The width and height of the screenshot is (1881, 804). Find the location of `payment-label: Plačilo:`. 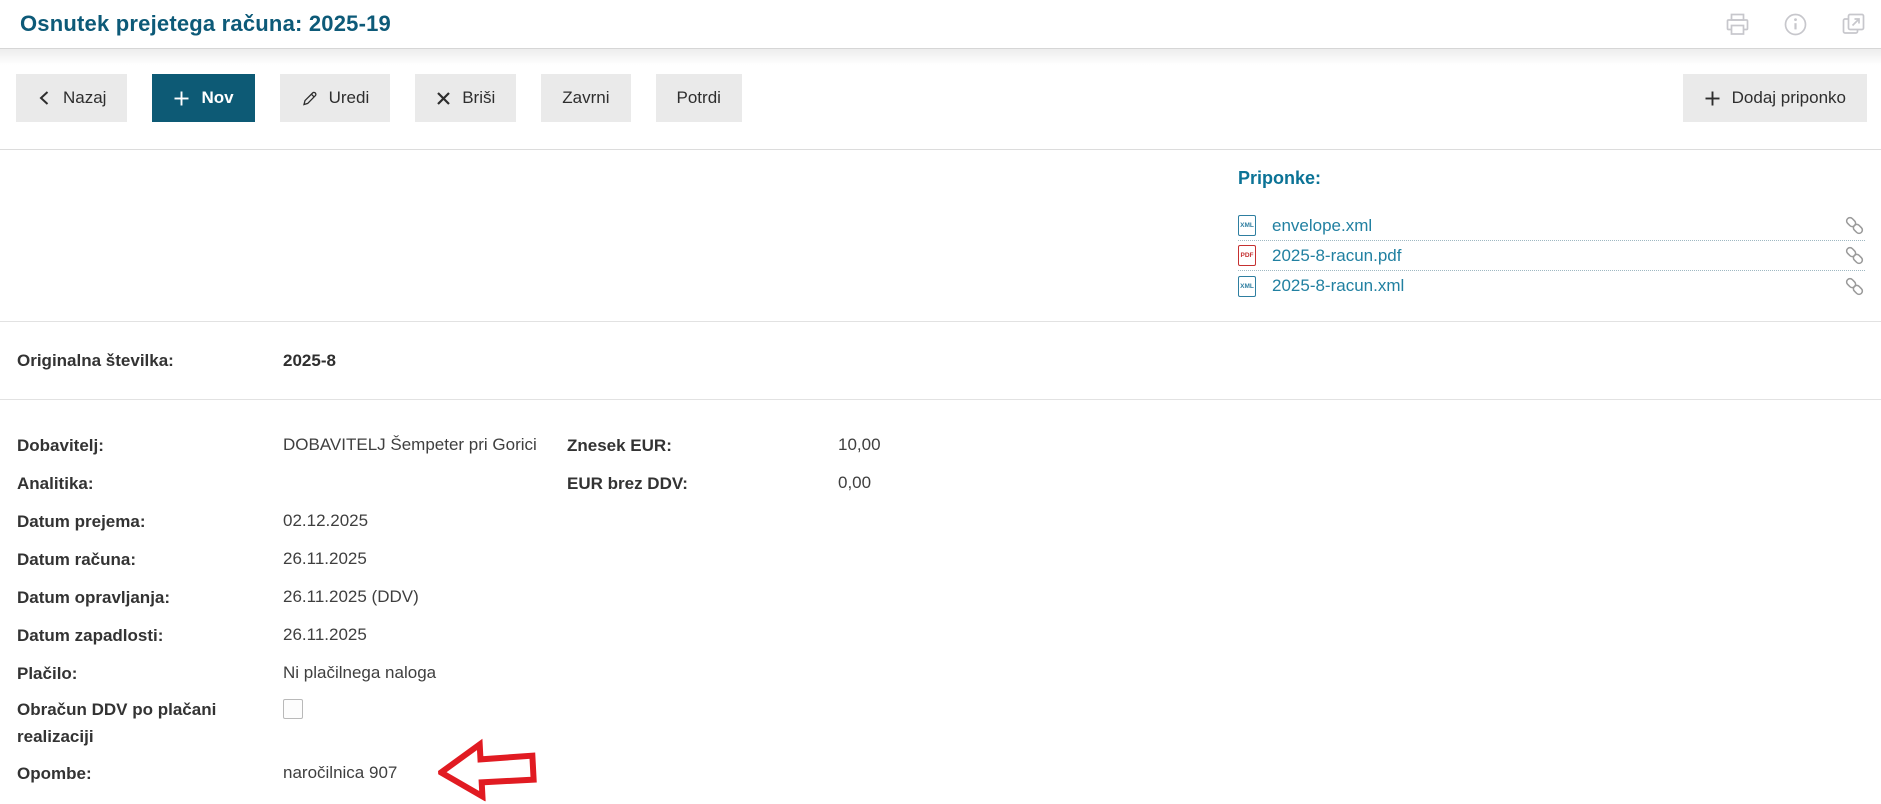

payment-label: Plačilo: is located at coordinates (47, 673).